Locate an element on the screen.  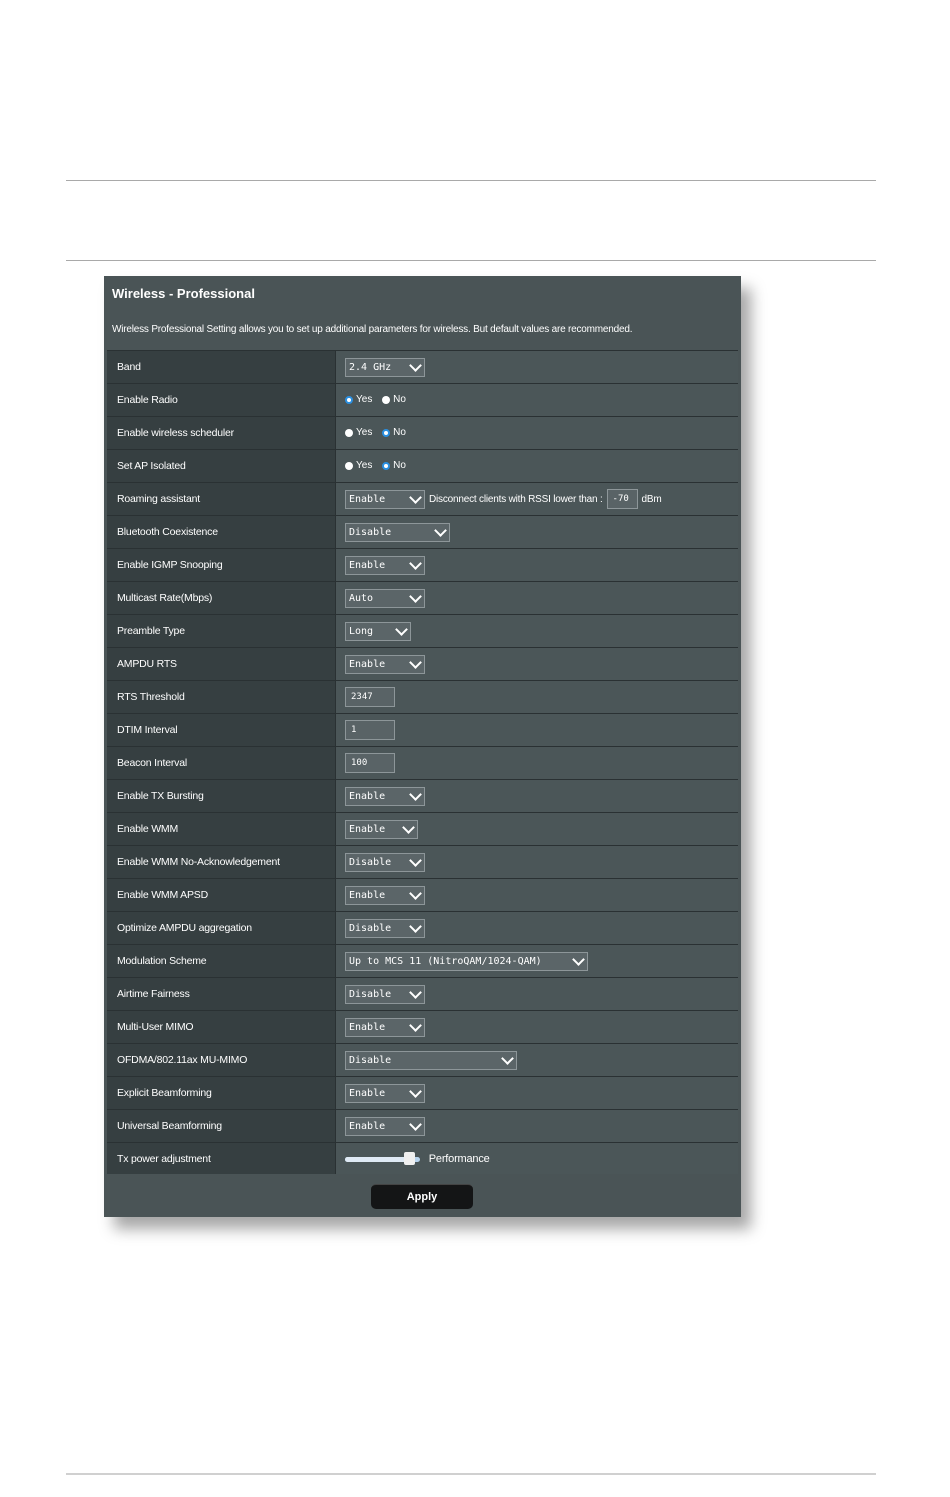
row-preamble: Preamble Type Long is located at coordinates (422, 631).